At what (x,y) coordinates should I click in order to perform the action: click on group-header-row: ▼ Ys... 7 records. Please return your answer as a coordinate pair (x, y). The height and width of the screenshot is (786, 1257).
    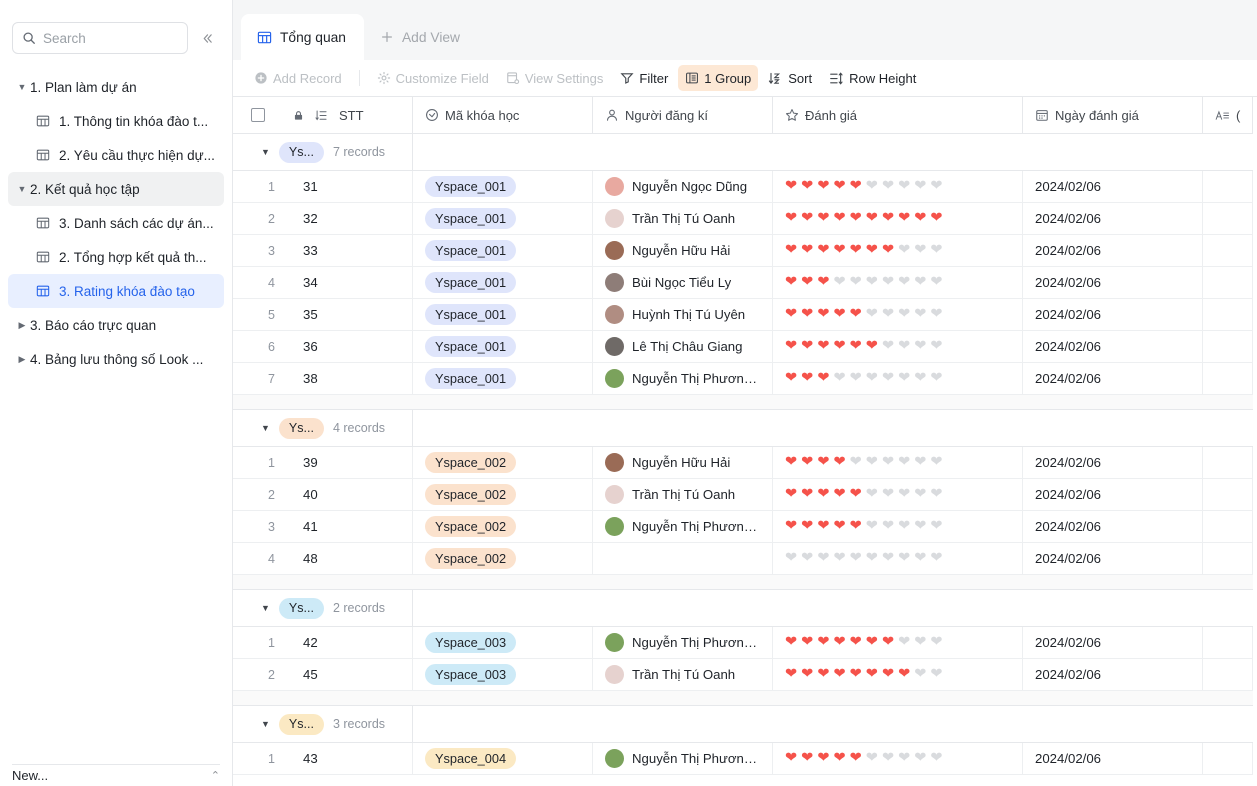
    Looking at the image, I should click on (743, 152).